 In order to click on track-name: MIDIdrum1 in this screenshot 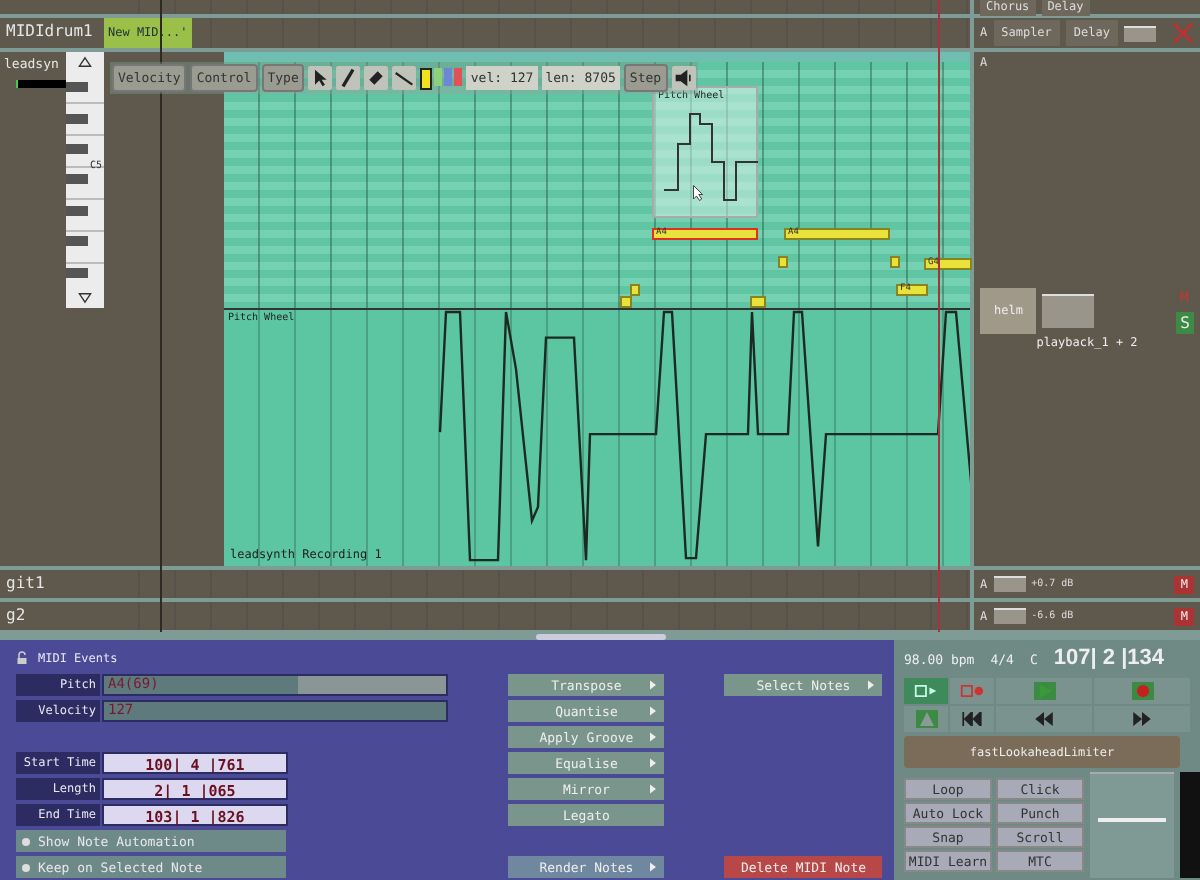, I will do `click(49, 31)`.